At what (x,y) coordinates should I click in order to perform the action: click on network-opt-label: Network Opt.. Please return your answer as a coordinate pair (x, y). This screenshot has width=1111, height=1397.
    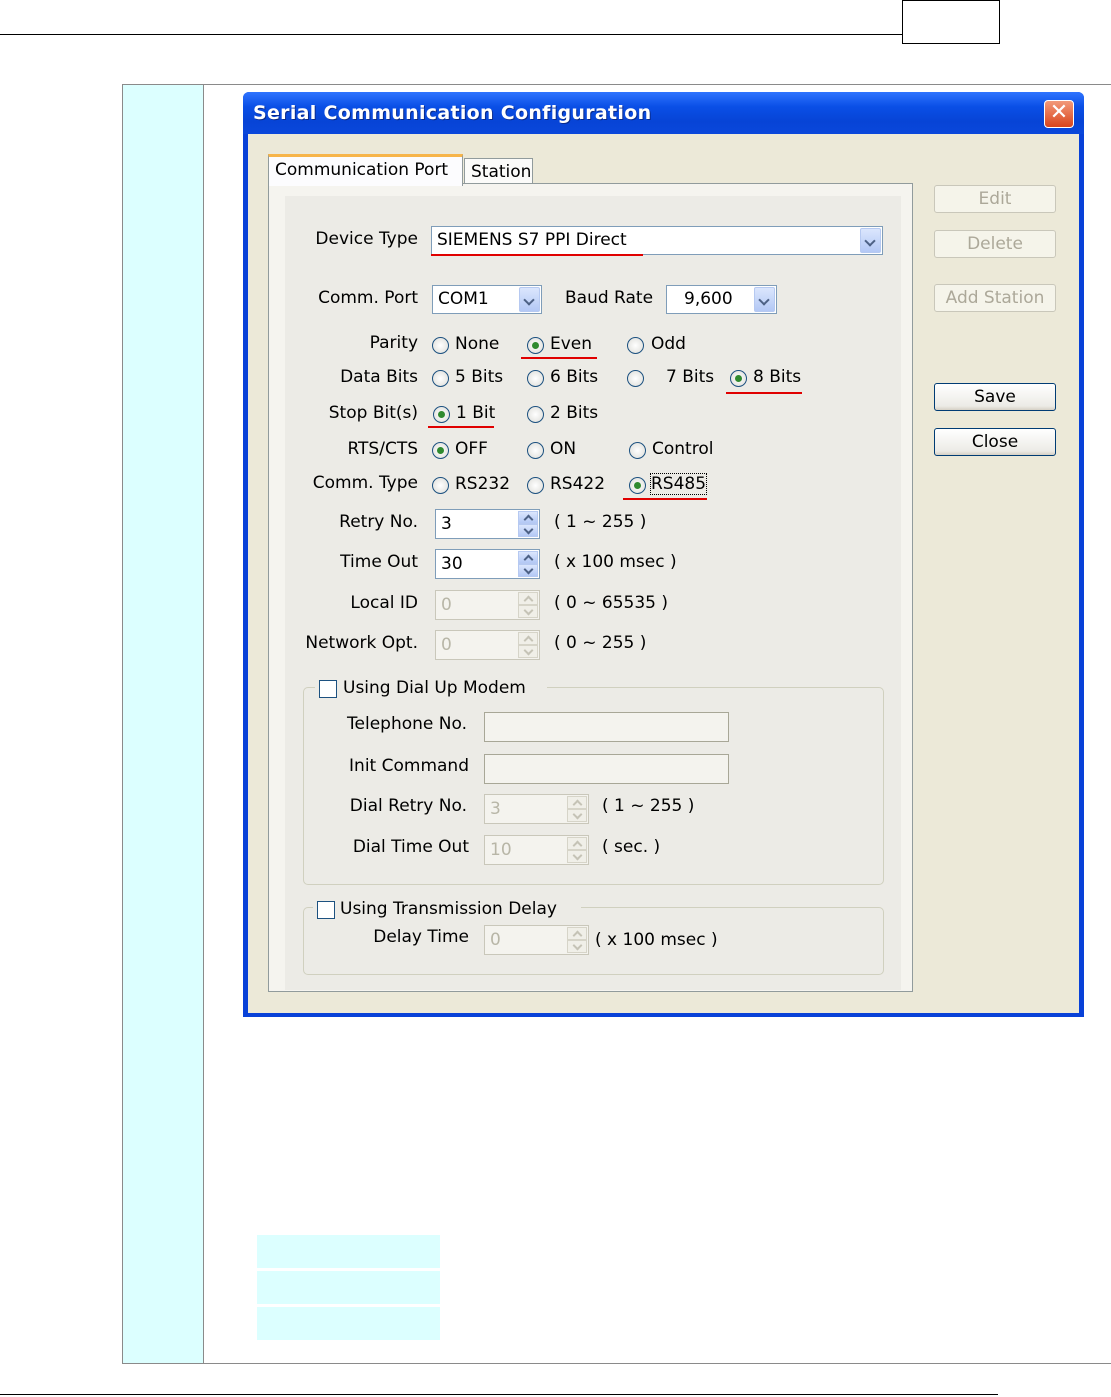
    Looking at the image, I should click on (361, 643).